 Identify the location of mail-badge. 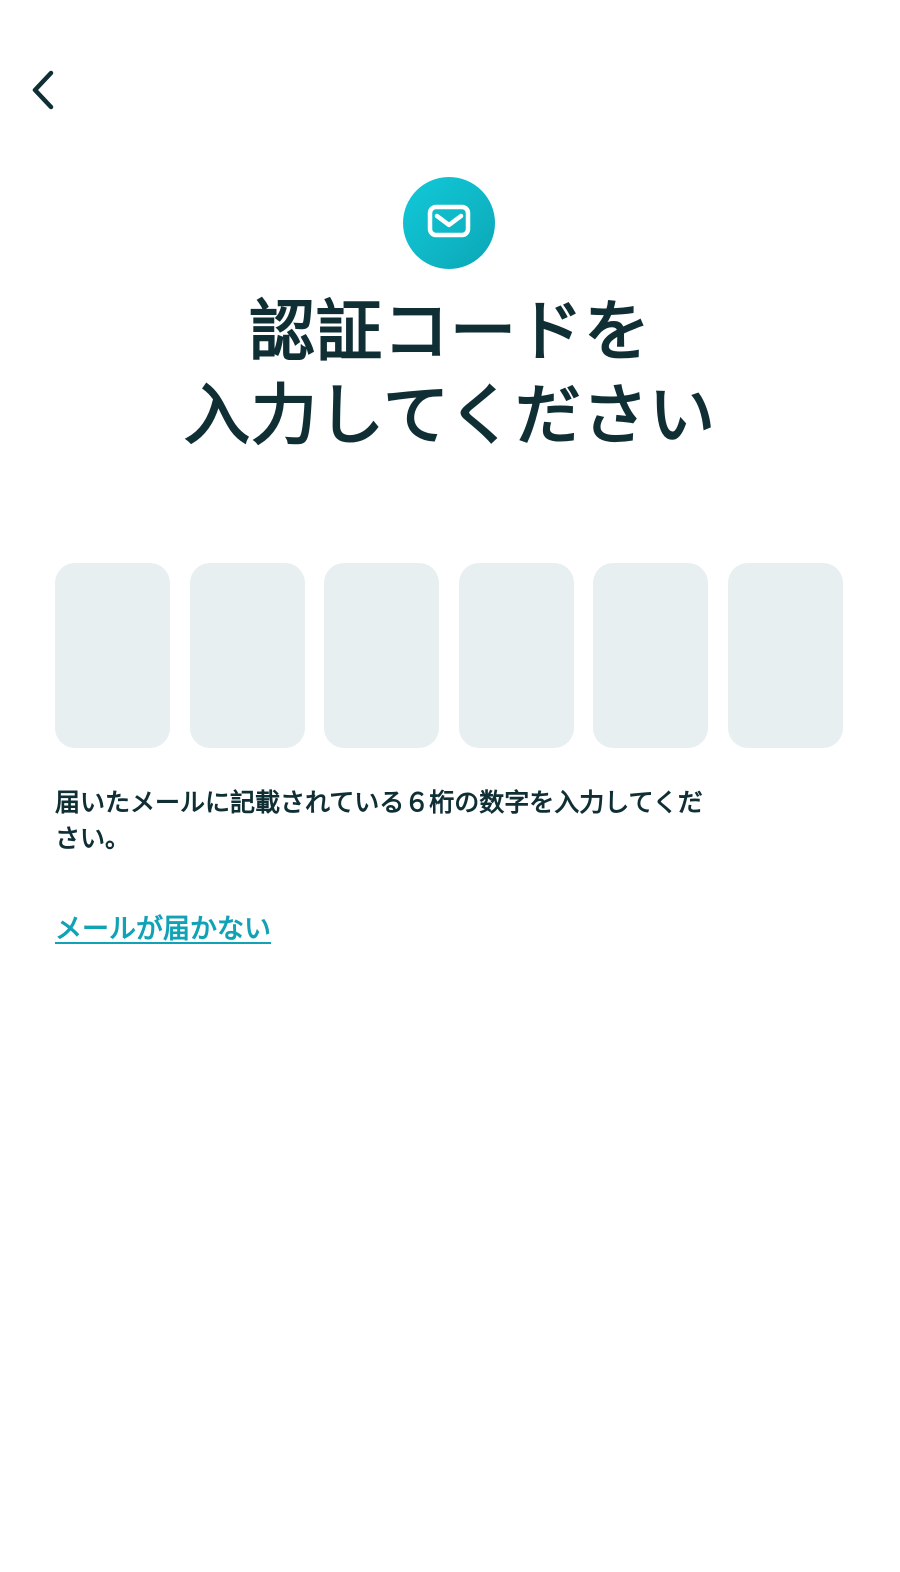
(449, 223).